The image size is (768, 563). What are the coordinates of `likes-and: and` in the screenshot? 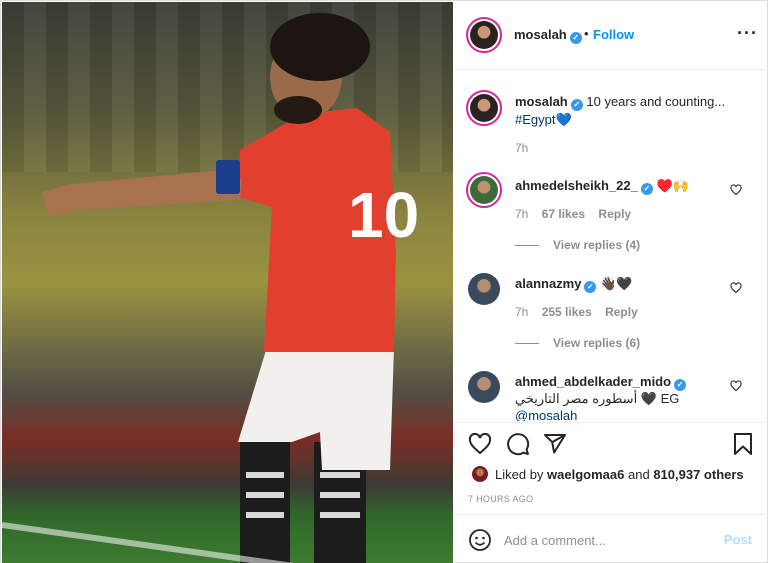 It's located at (639, 474).